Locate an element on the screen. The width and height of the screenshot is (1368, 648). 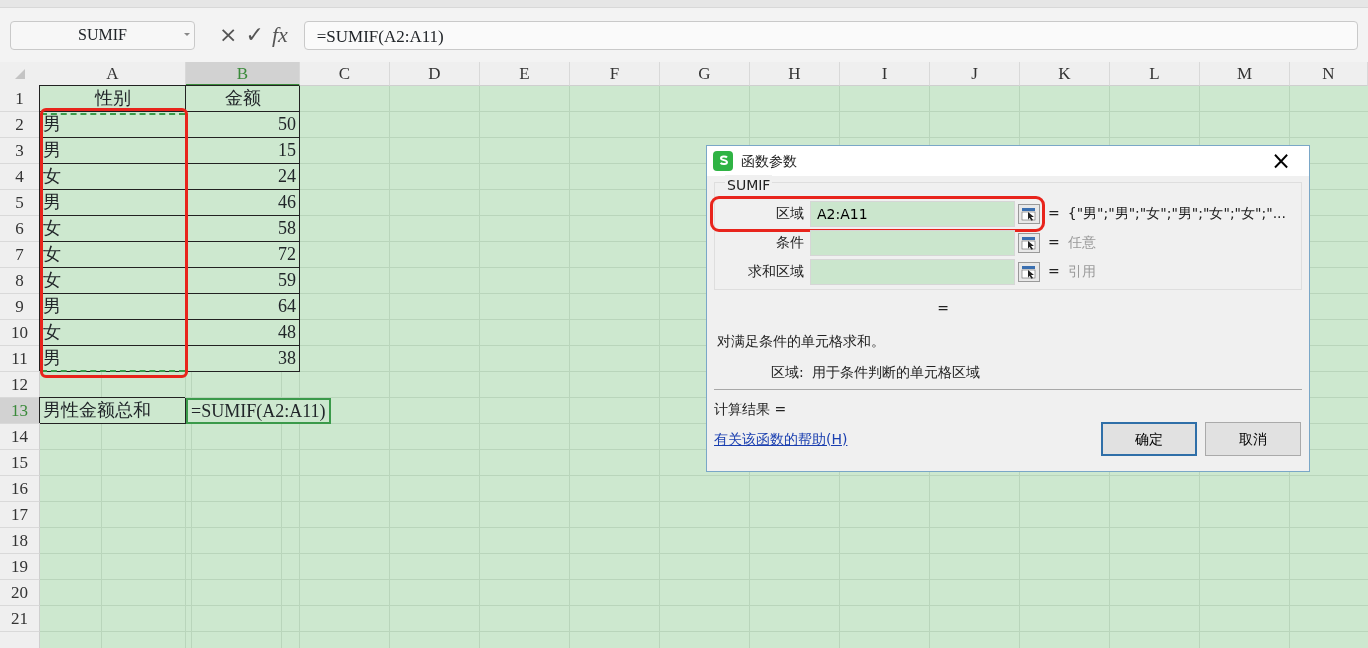
row-header: 20 is located at coordinates (20, 593).